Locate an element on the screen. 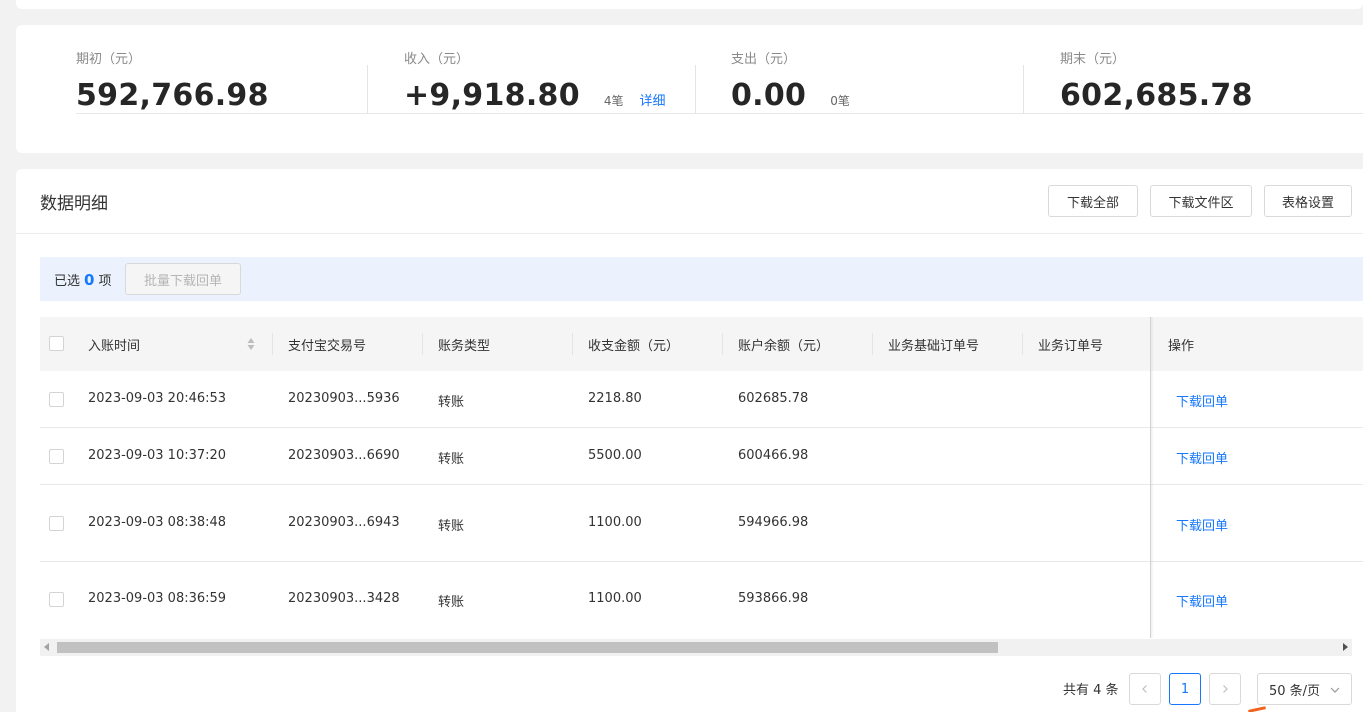 The width and height of the screenshot is (1363, 712). stat-closing-value: 602,685.78 is located at coordinates (1156, 95).